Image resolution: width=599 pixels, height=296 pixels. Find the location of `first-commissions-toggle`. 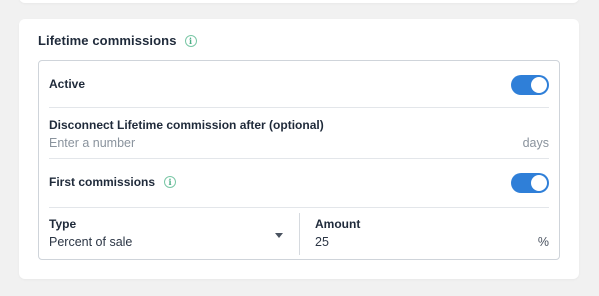

first-commissions-toggle is located at coordinates (530, 183).